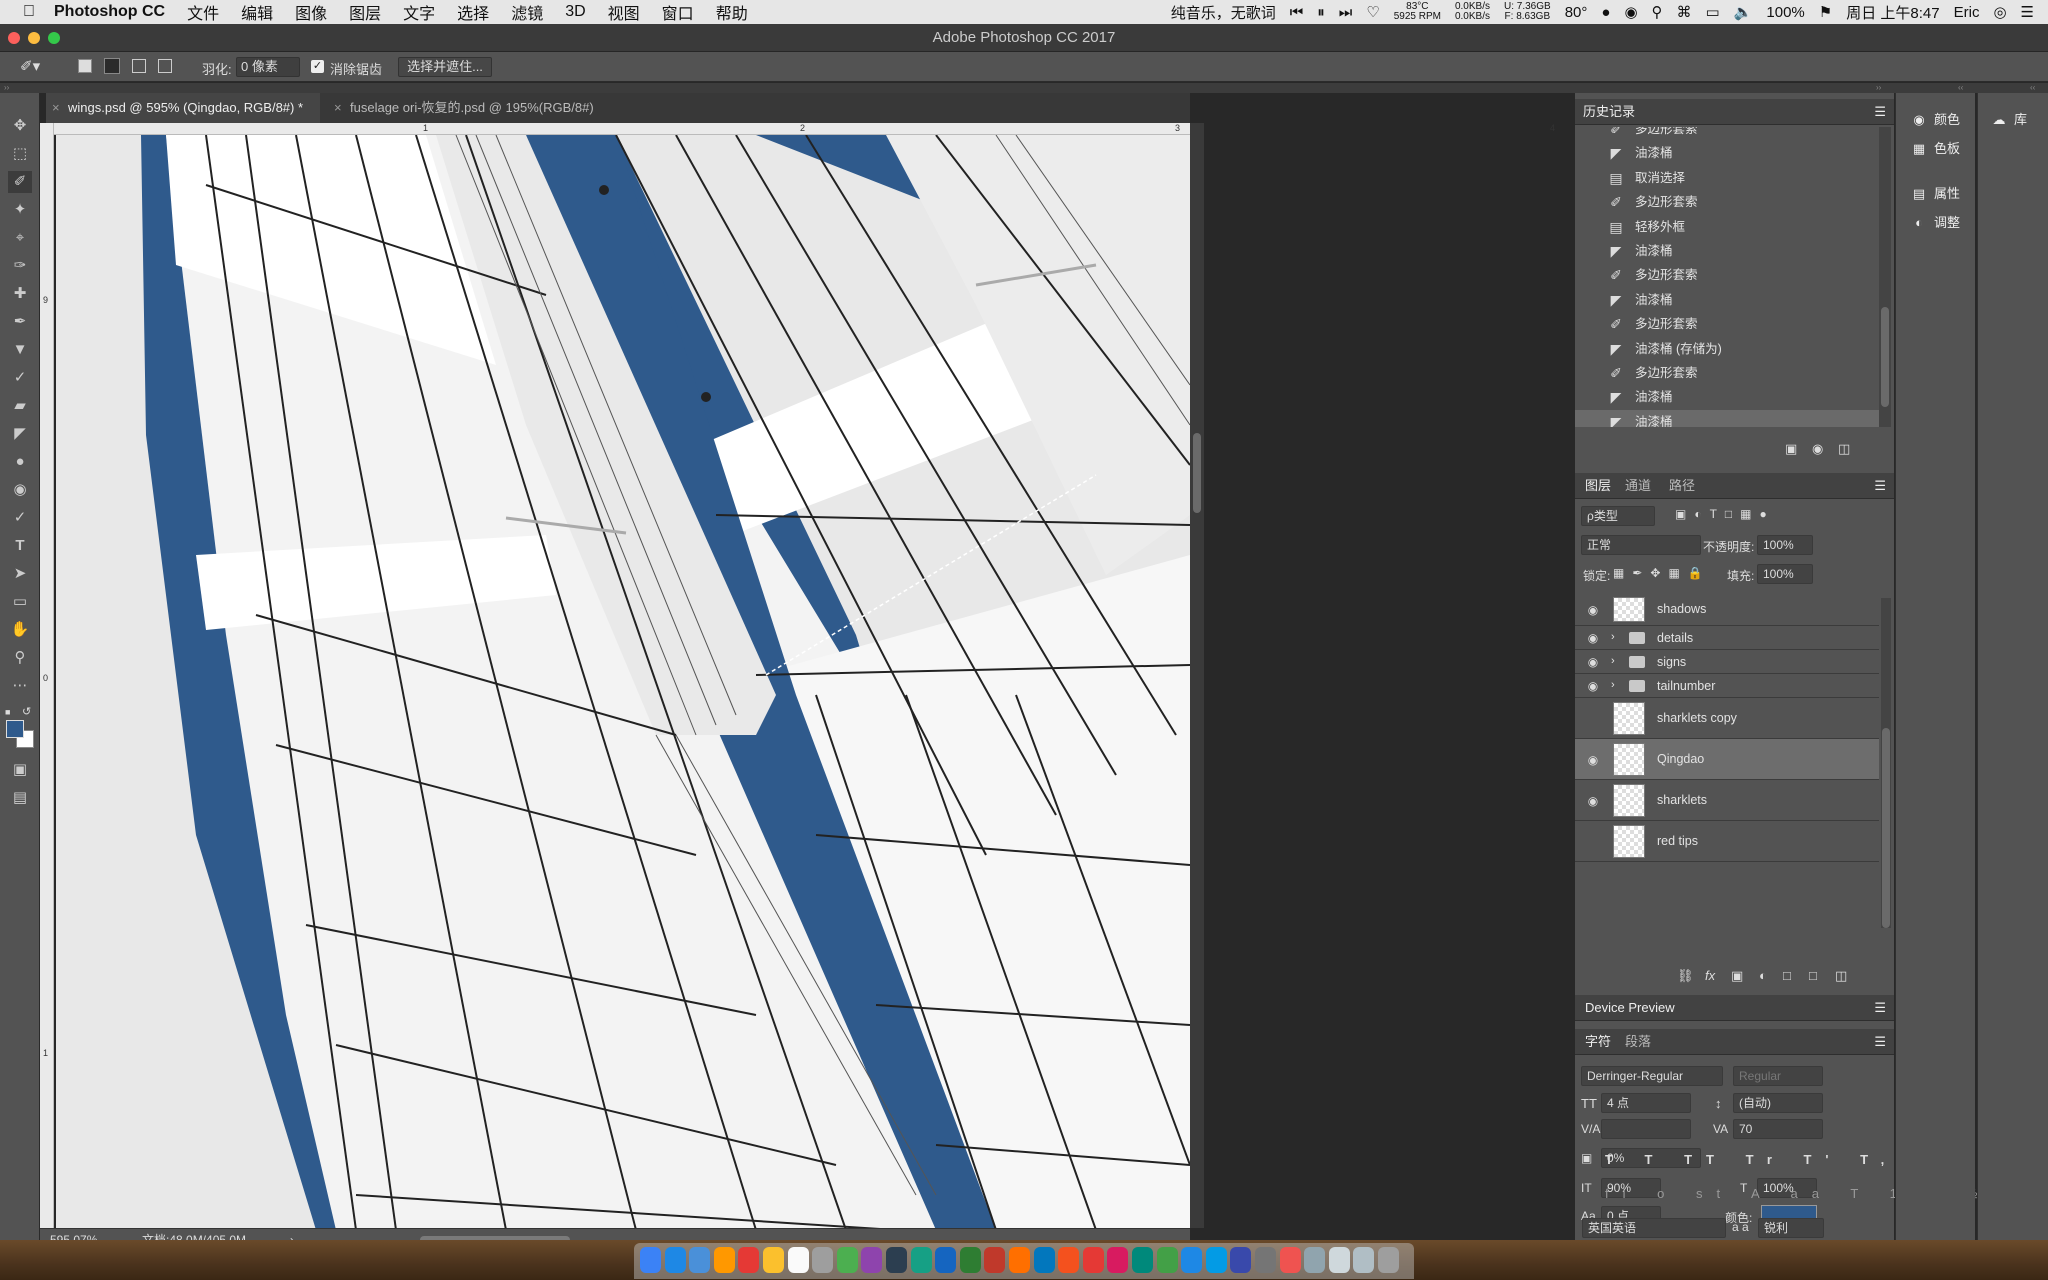  What do you see at coordinates (1641, 545) in the screenshot?
I see `blend-mode-select: 正常` at bounding box center [1641, 545].